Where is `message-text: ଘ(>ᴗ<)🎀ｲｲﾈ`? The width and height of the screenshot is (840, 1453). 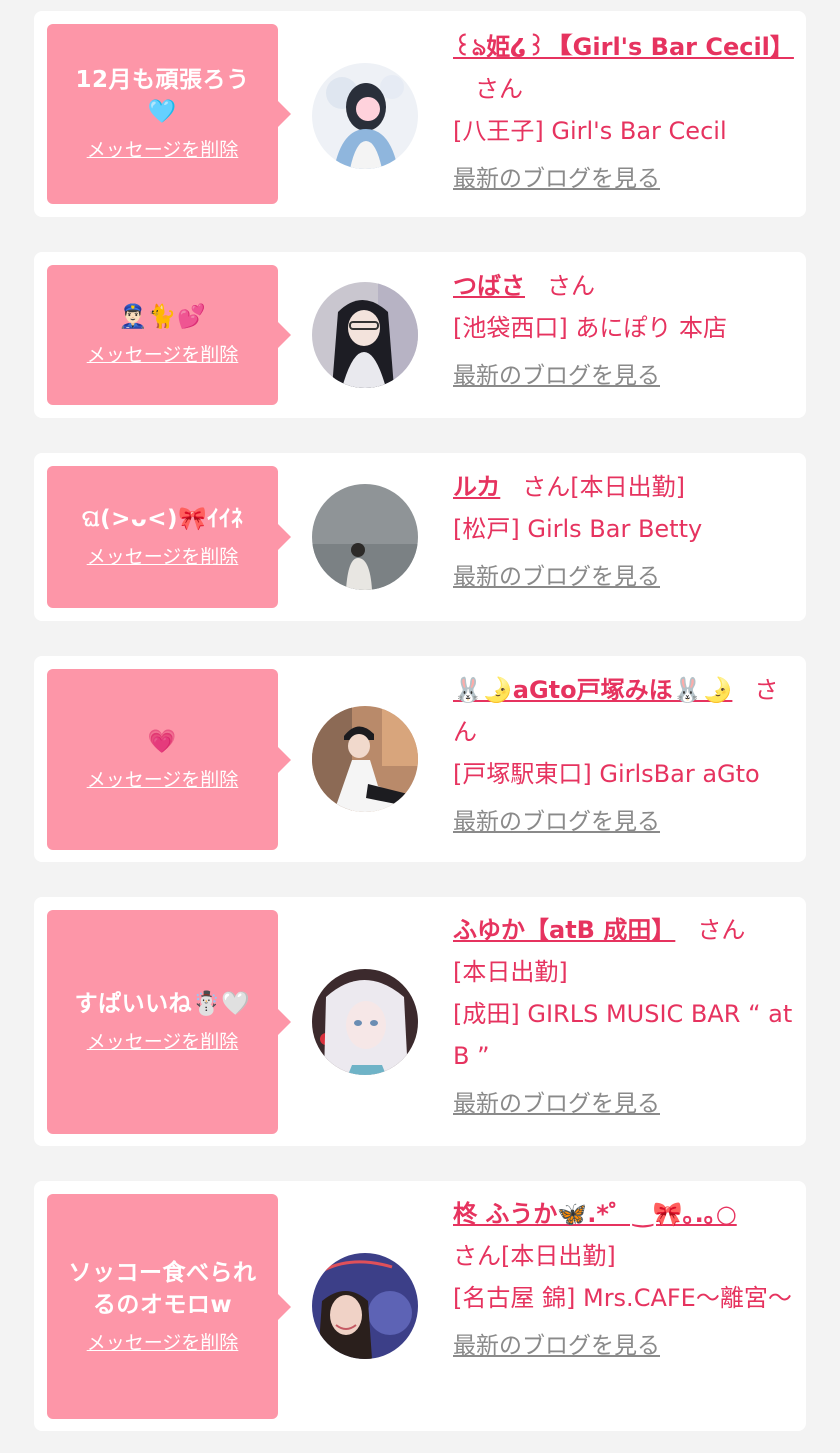 message-text: ଘ(>ᴗ<)🎀ｲｲﾈ is located at coordinates (162, 519).